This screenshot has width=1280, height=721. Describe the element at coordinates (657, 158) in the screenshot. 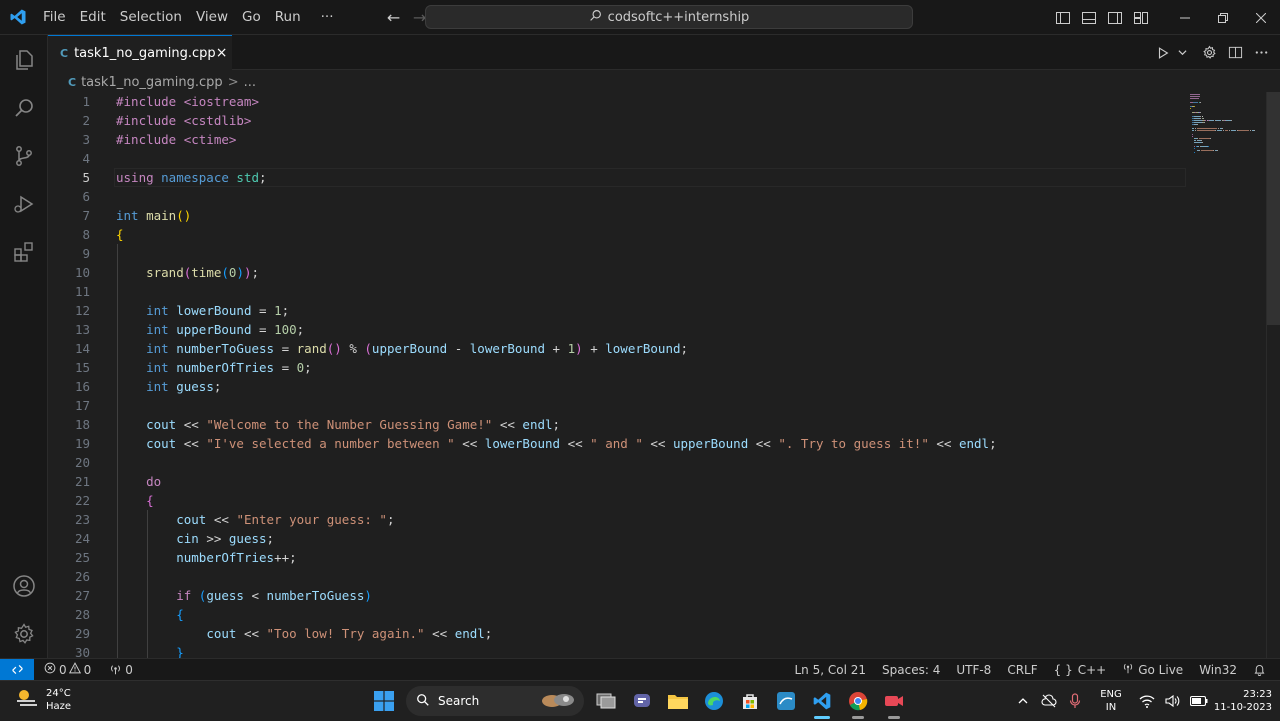

I see `code-line: 4` at that location.